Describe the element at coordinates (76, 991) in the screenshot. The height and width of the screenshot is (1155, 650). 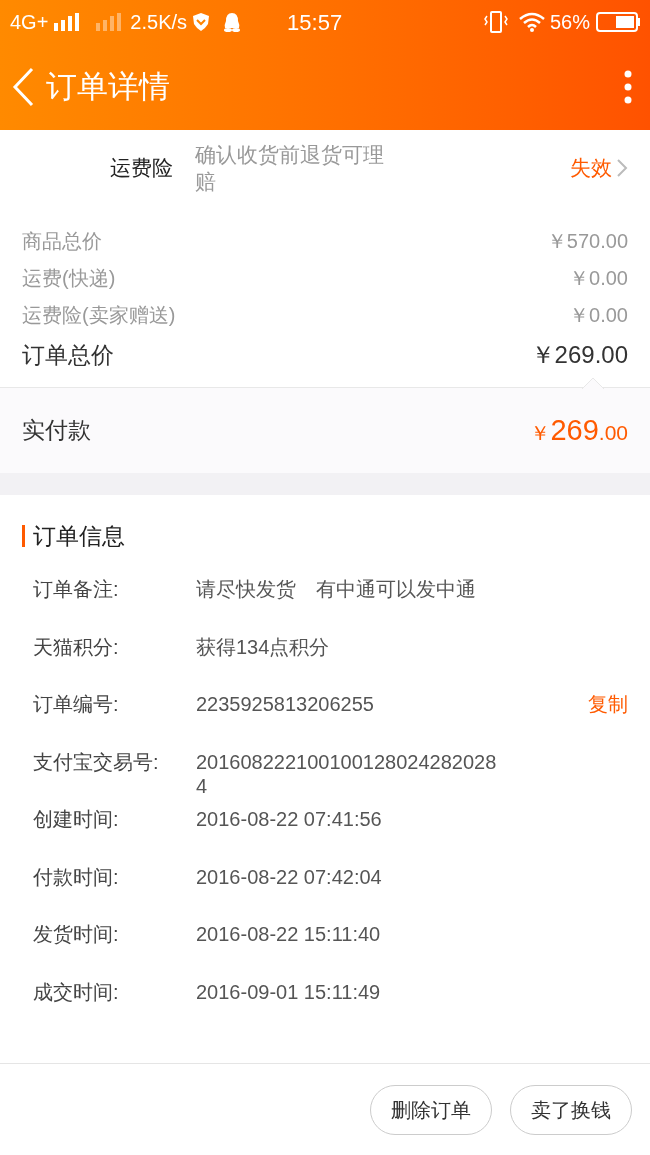
I see `info-label: 成交时间:` at that location.